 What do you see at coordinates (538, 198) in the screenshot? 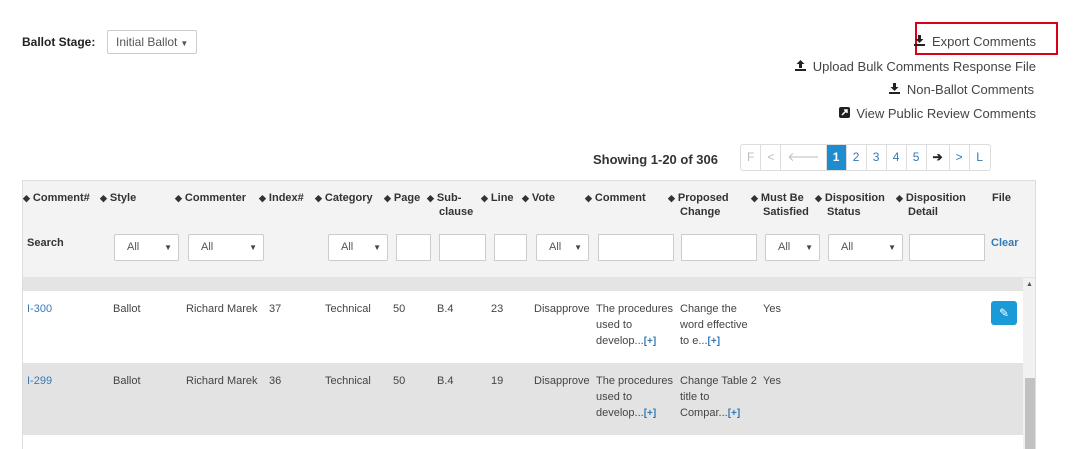
I see `header-vote: ◆ Vote` at bounding box center [538, 198].